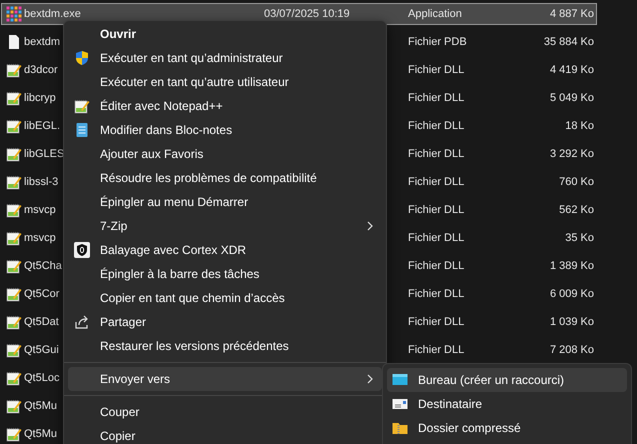 The width and height of the screenshot is (637, 444). What do you see at coordinates (568, 42) in the screenshot?
I see `file-size: 35 884 Ko` at bounding box center [568, 42].